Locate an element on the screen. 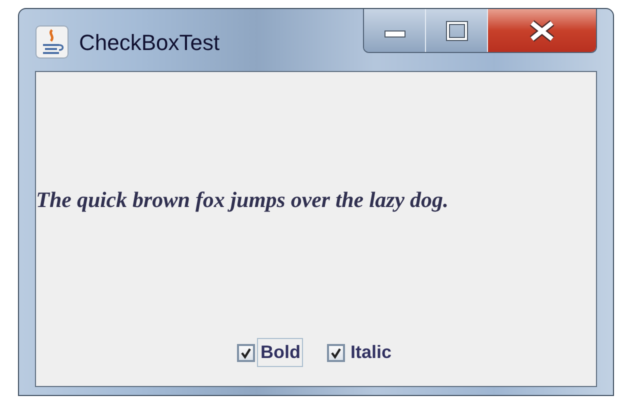  minimize-icon is located at coordinates (395, 34).